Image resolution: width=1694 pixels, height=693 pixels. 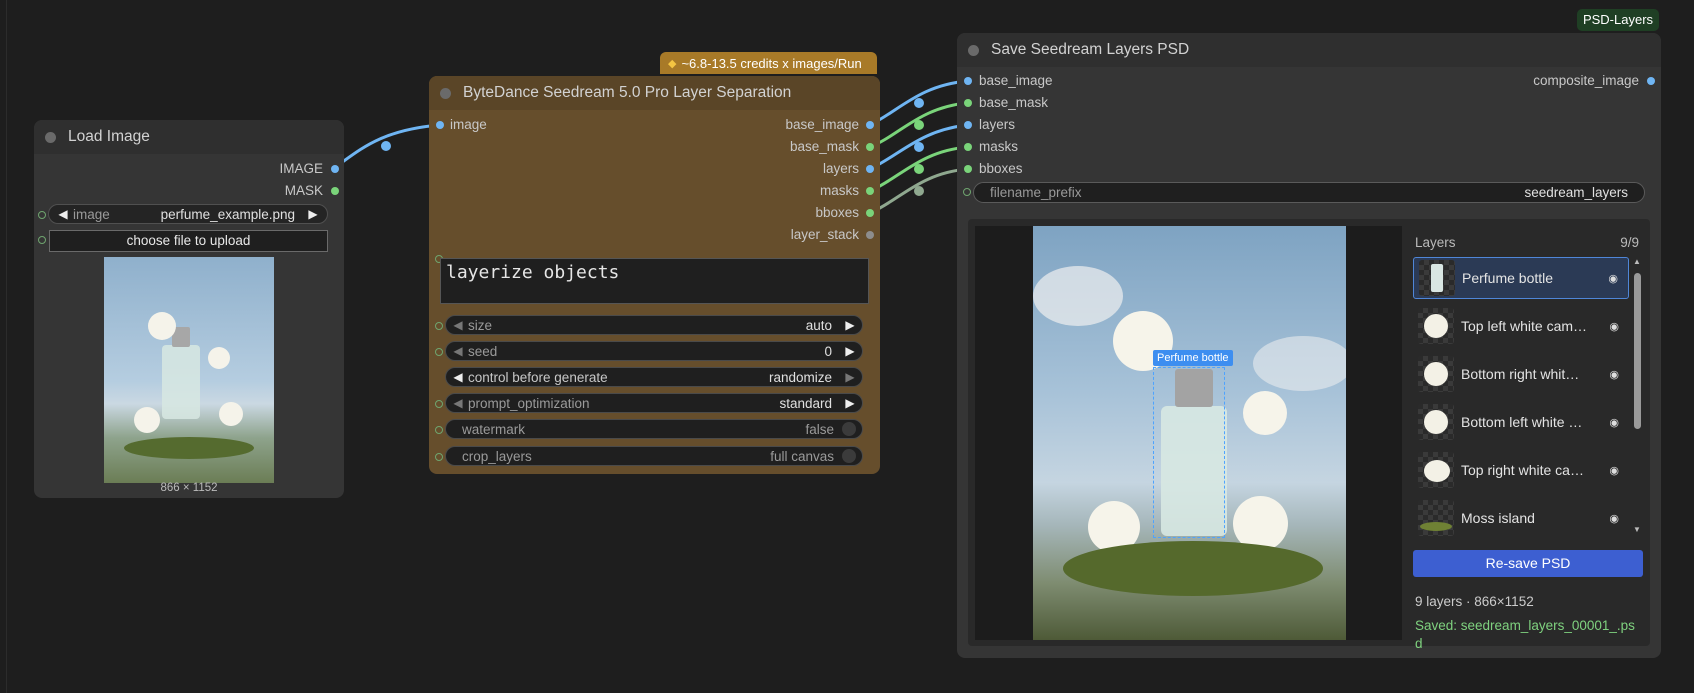 I want to click on input-layers-socket, so click(x=968, y=125).